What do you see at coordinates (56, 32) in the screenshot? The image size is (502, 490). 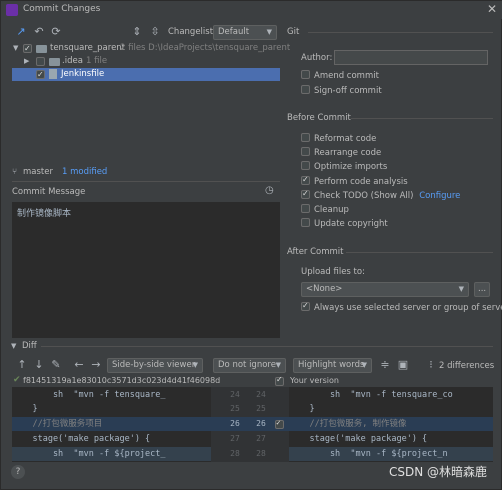 I see `refresh-icon: ⟳` at bounding box center [56, 32].